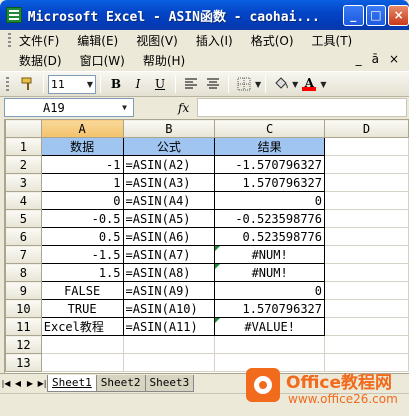 The height and width of the screenshot is (416, 409). I want to click on sheet-tab-3: Sheet3, so click(169, 383).